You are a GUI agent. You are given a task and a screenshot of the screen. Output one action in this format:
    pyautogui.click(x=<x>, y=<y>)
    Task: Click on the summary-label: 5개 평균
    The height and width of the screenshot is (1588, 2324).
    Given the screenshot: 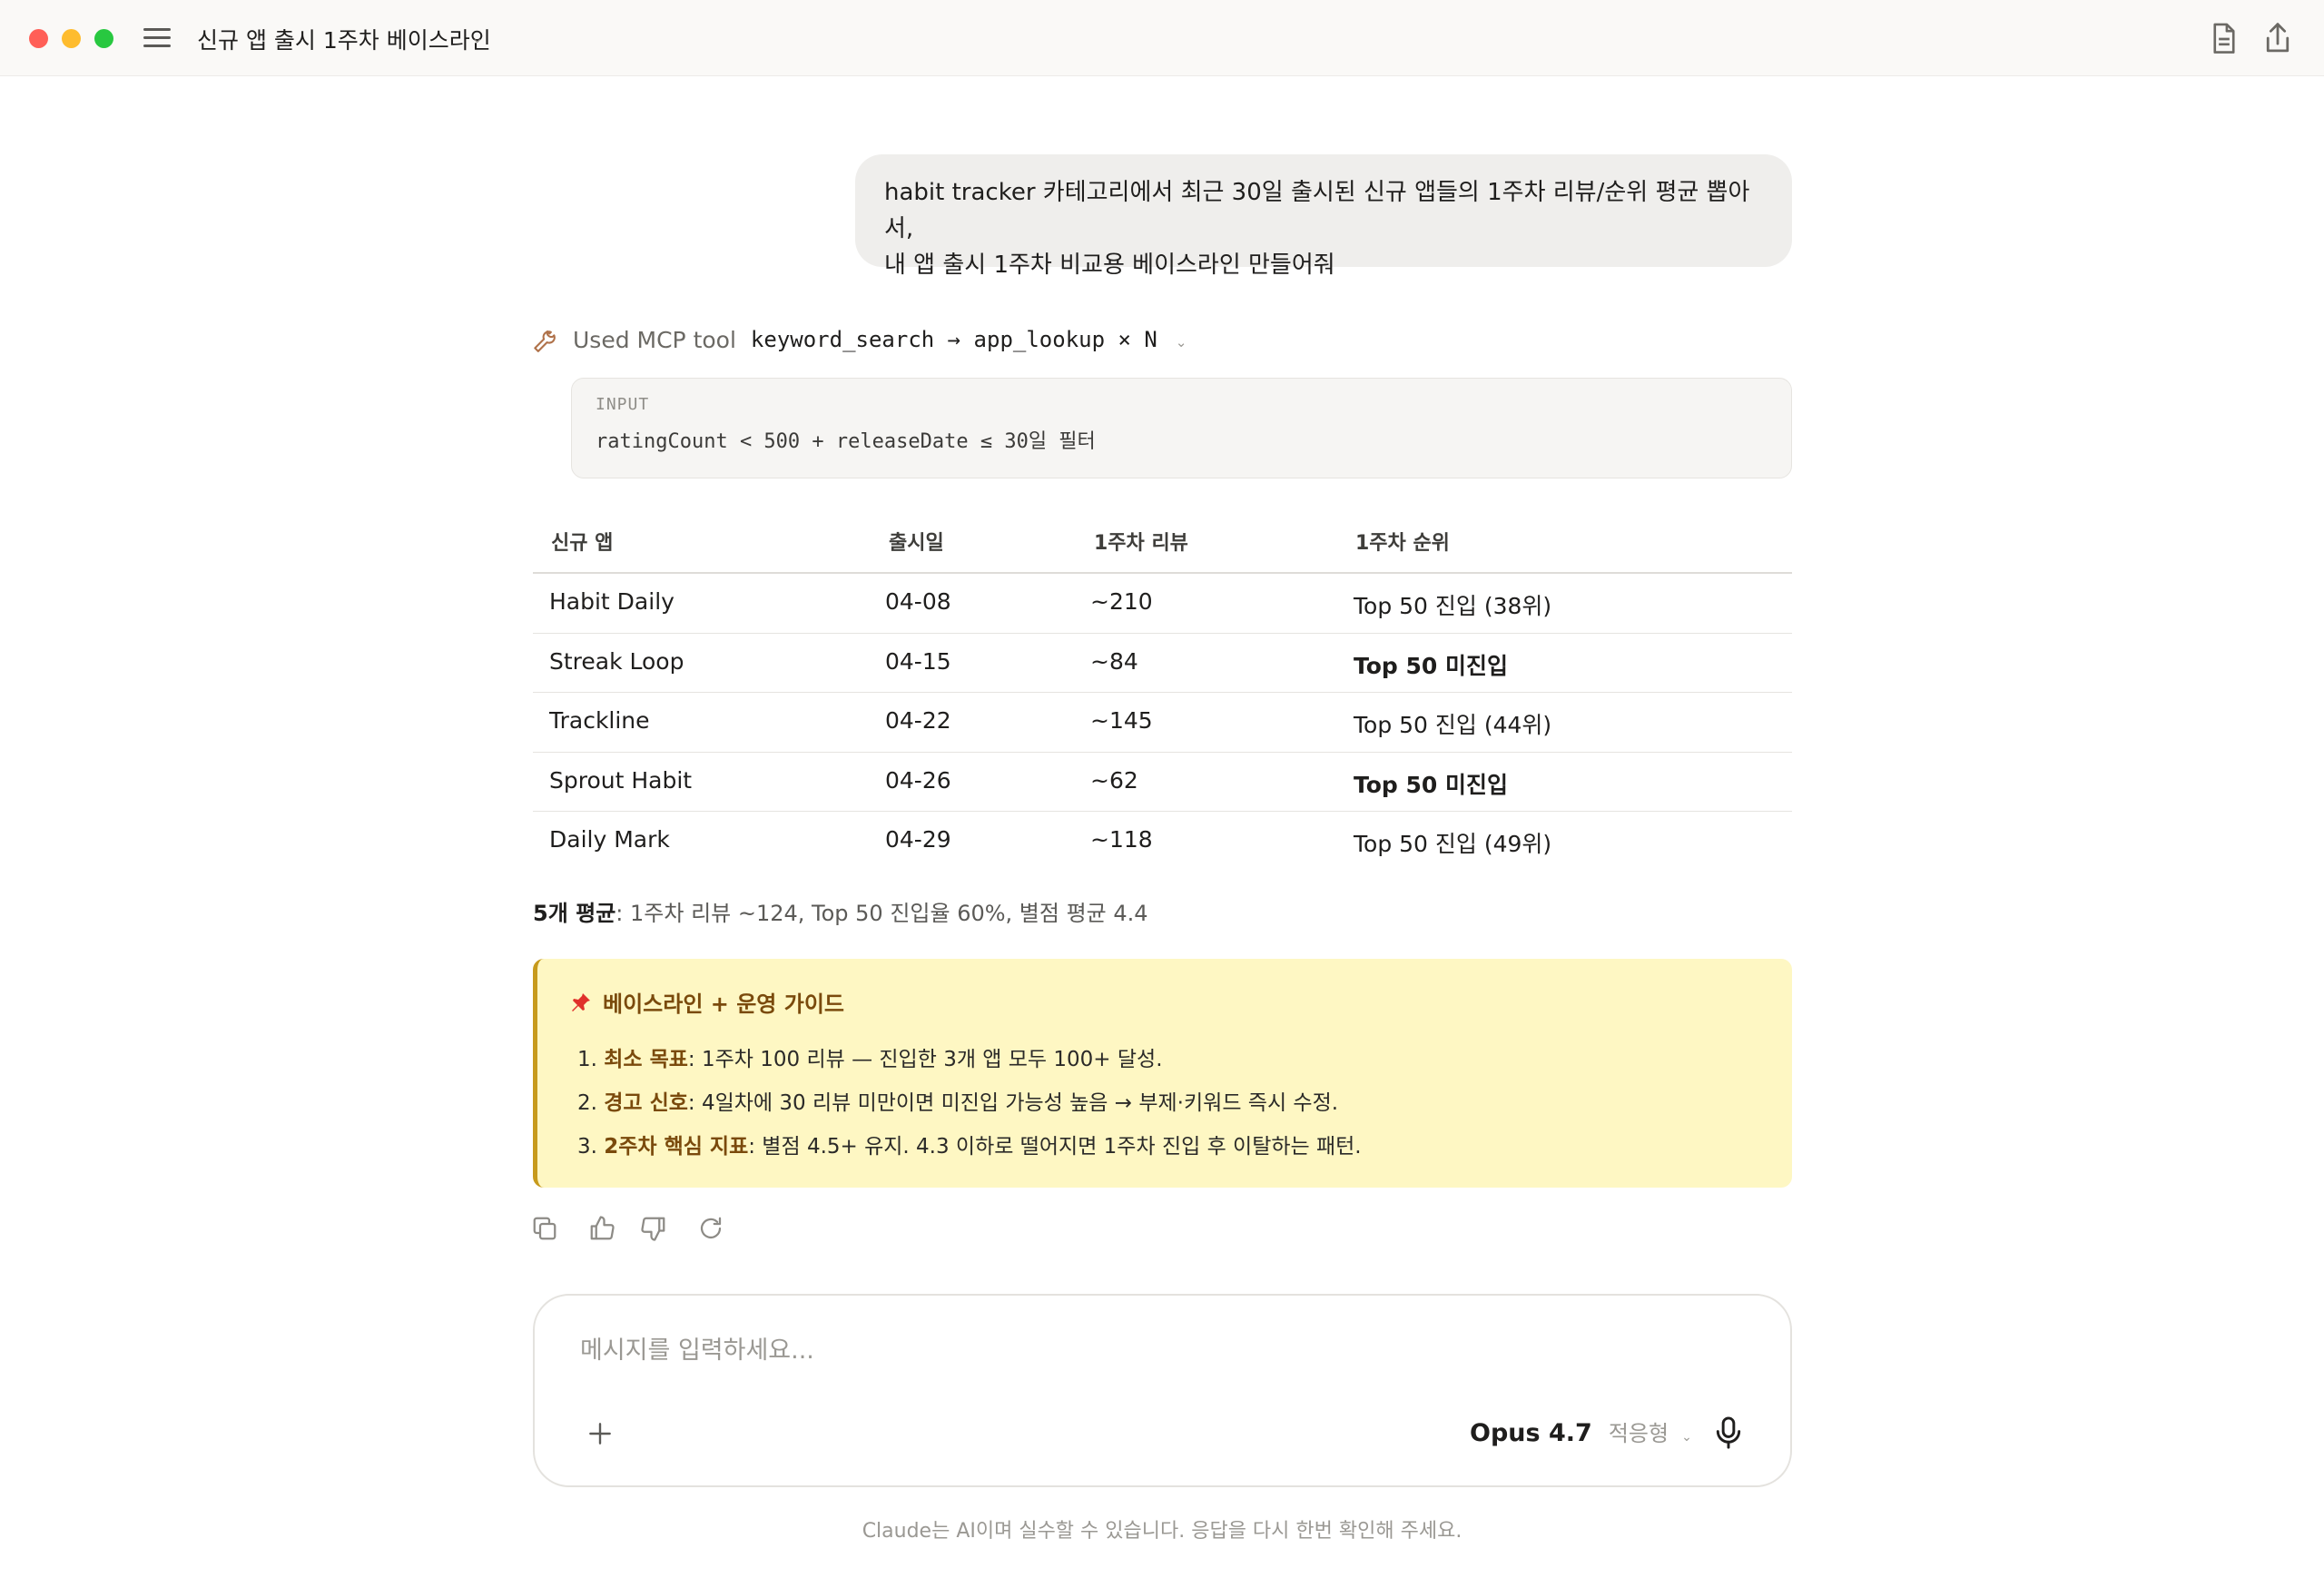 What is the action you would take?
    pyautogui.click(x=574, y=913)
    